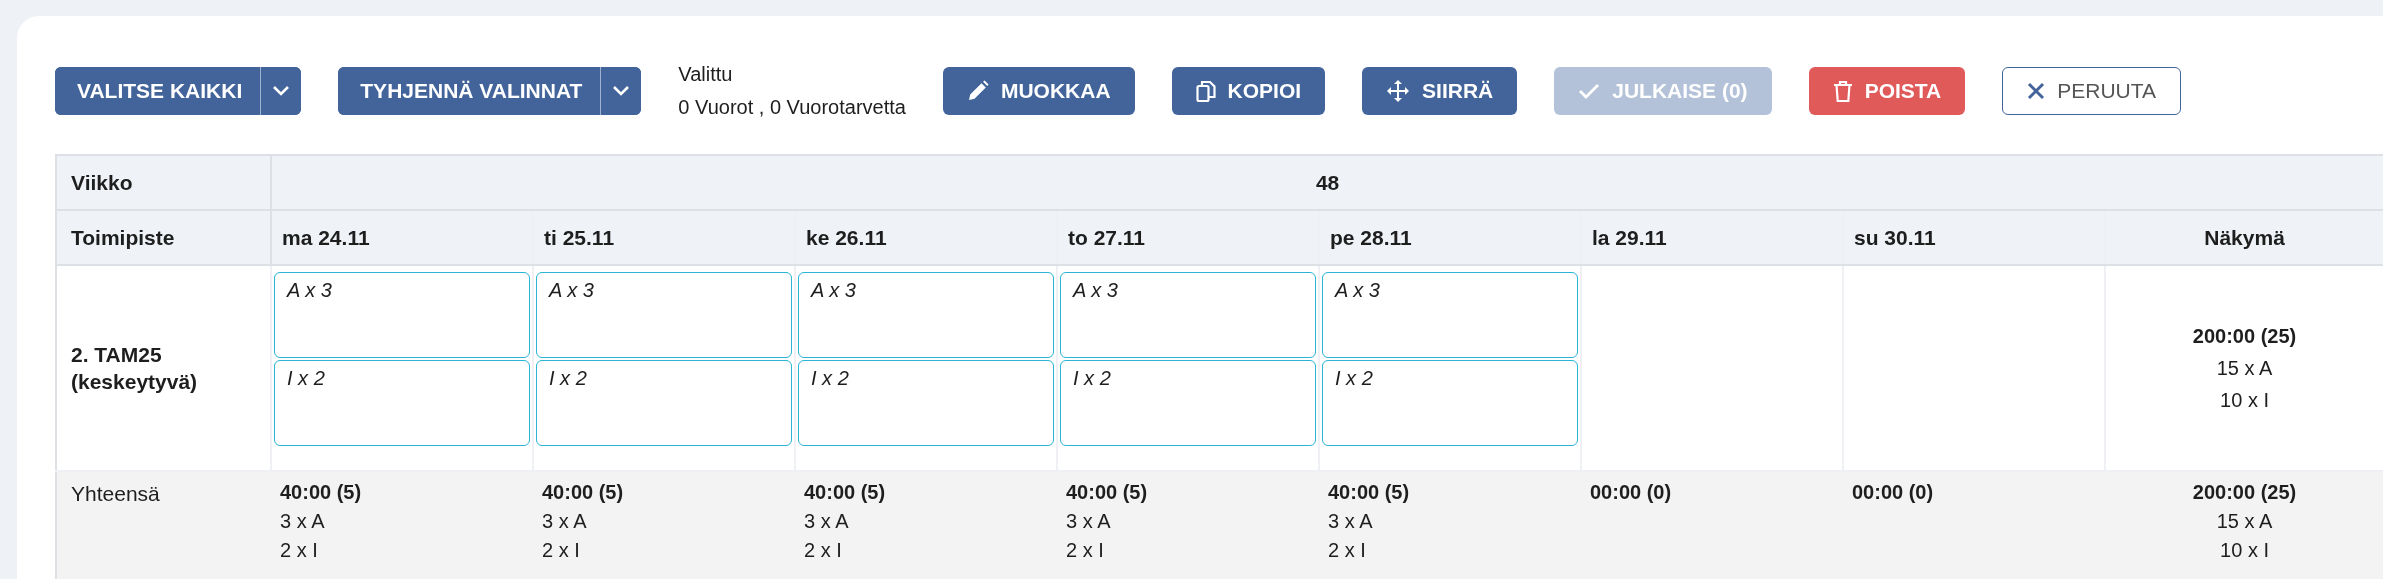 The width and height of the screenshot is (2383, 579). What do you see at coordinates (706, 74) in the screenshot?
I see `selection-label: Valittu` at bounding box center [706, 74].